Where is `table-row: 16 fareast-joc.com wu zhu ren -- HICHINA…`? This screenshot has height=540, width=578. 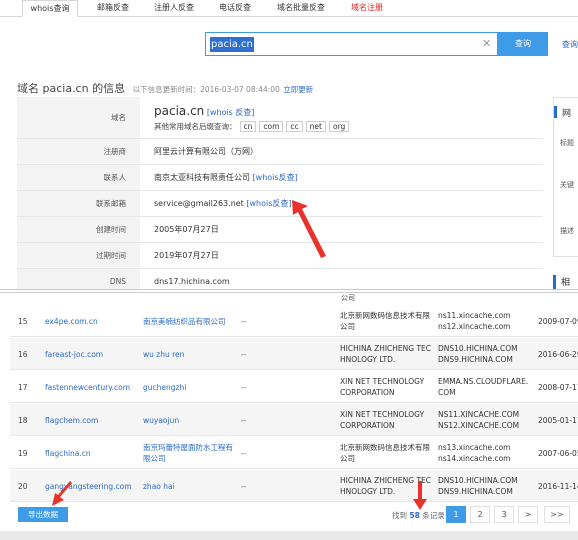 table-row: 16 fareast-joc.com wu zhu ren -- HICHINA… is located at coordinates (294, 354).